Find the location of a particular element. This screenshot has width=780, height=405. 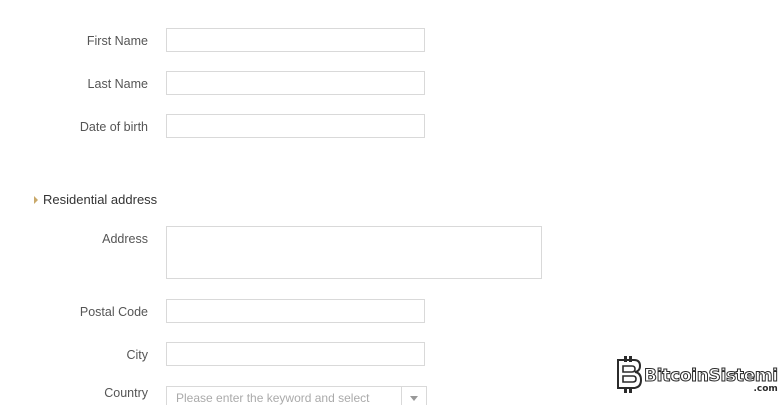

residential-address-section-title: Residential address is located at coordinates (95, 199).